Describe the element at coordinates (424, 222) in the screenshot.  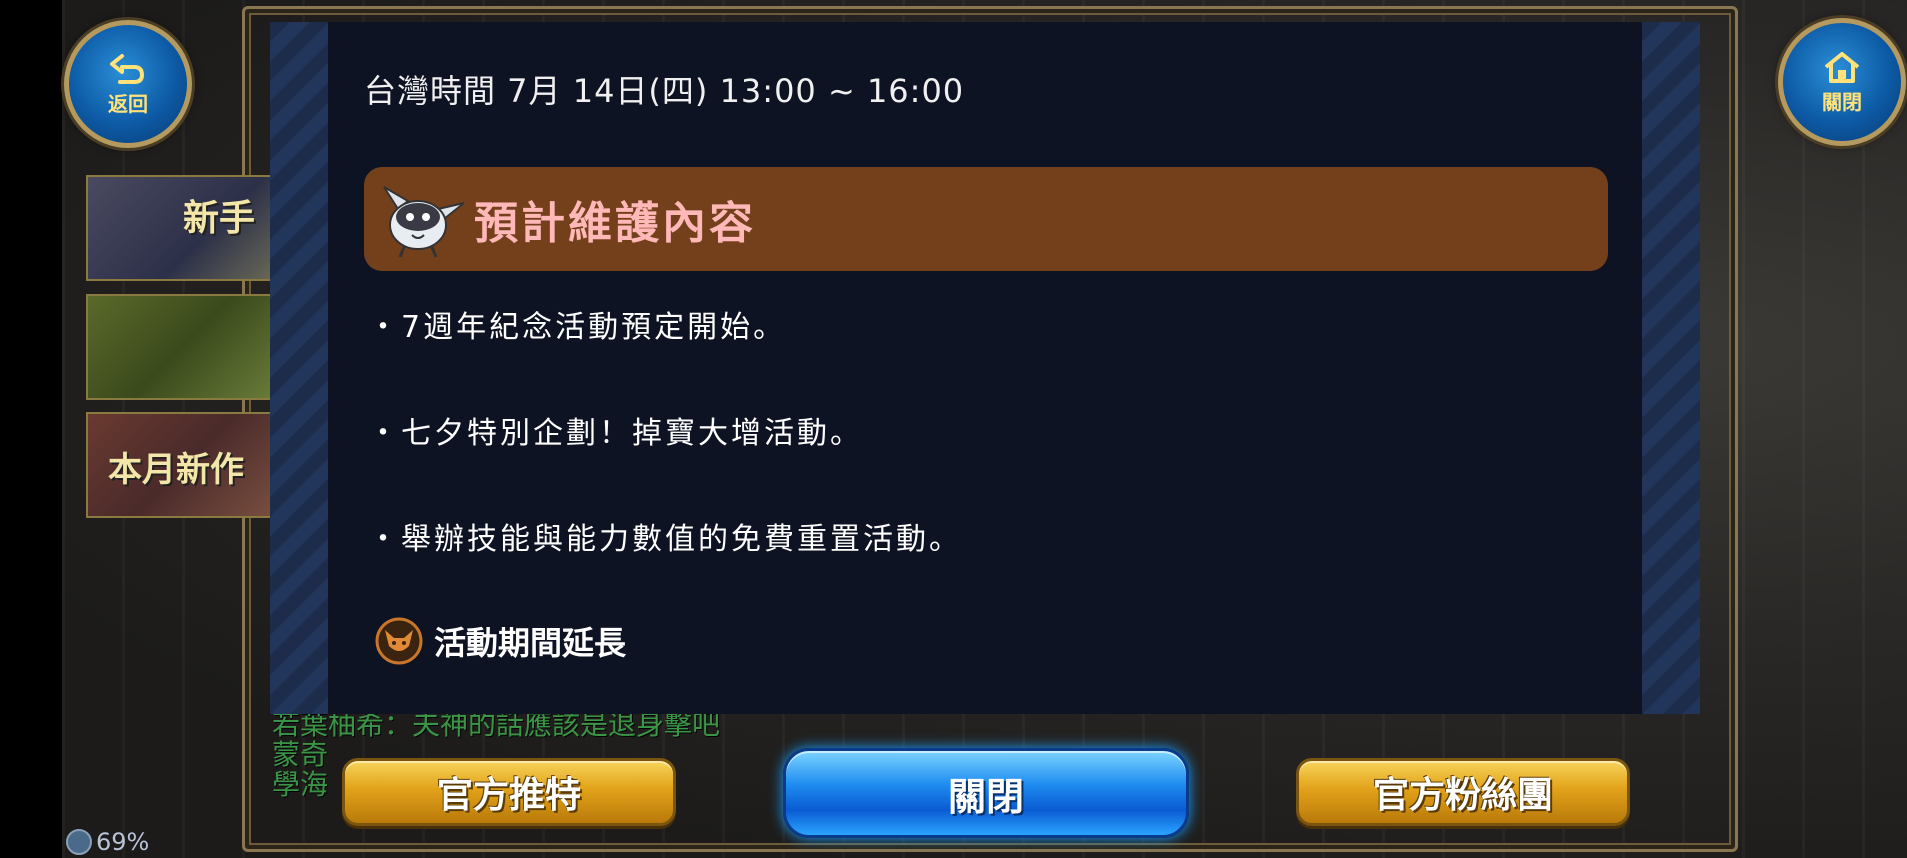
I see `mascot-icon` at that location.